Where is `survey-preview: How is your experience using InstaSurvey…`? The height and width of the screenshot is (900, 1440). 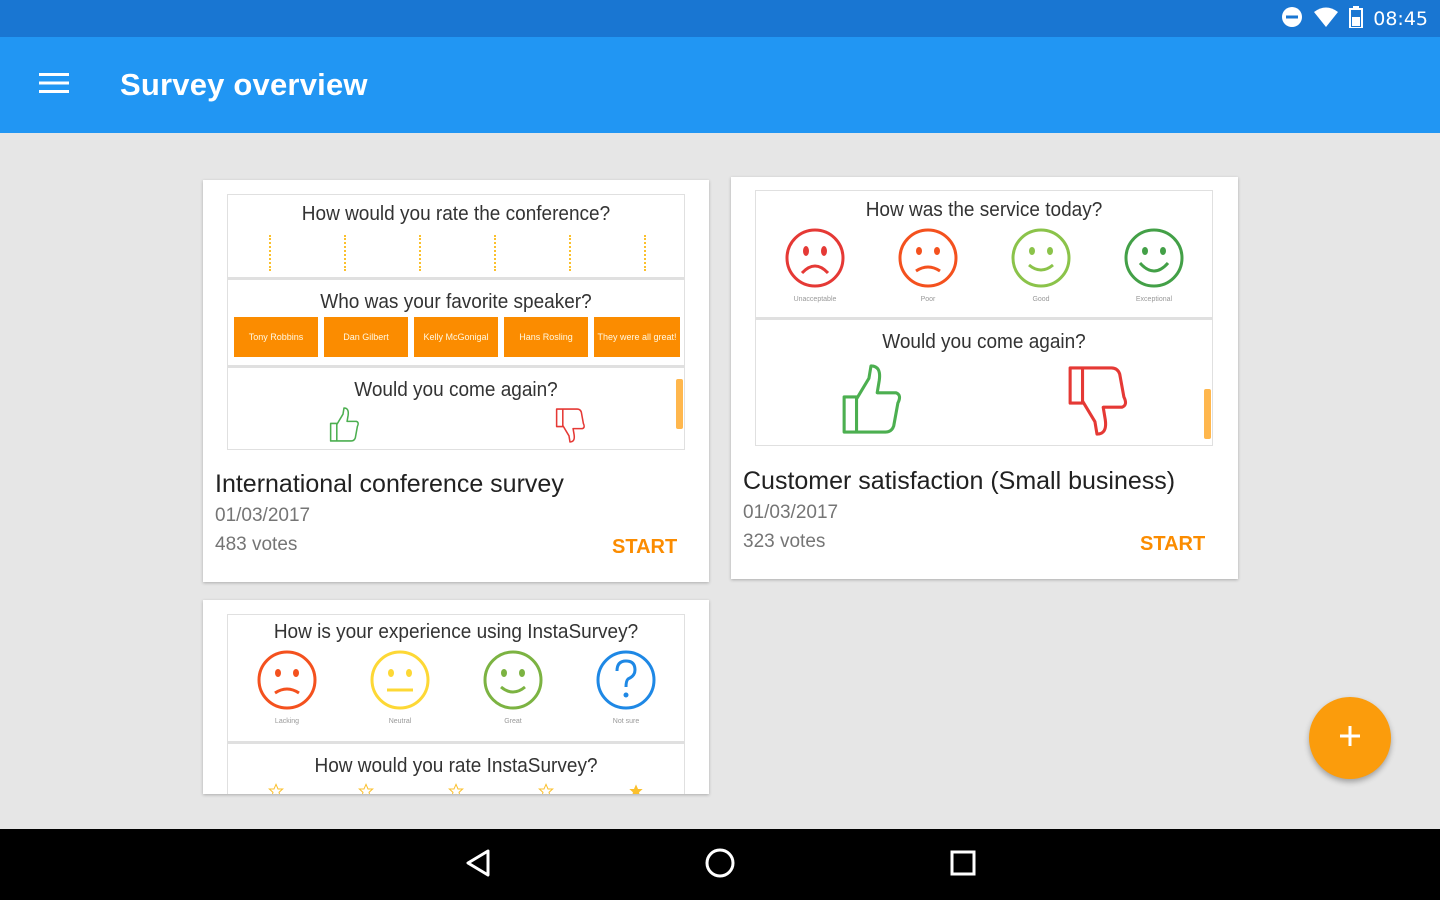 survey-preview: How is your experience using InstaSurvey… is located at coordinates (456, 704).